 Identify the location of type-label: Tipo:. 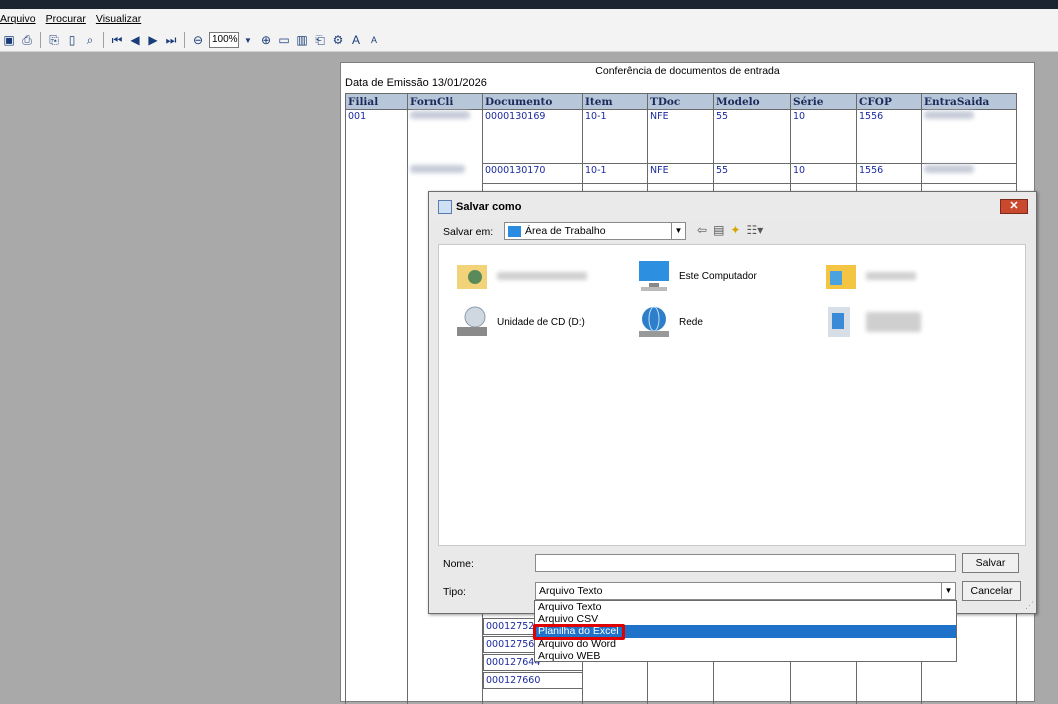
(454, 592).